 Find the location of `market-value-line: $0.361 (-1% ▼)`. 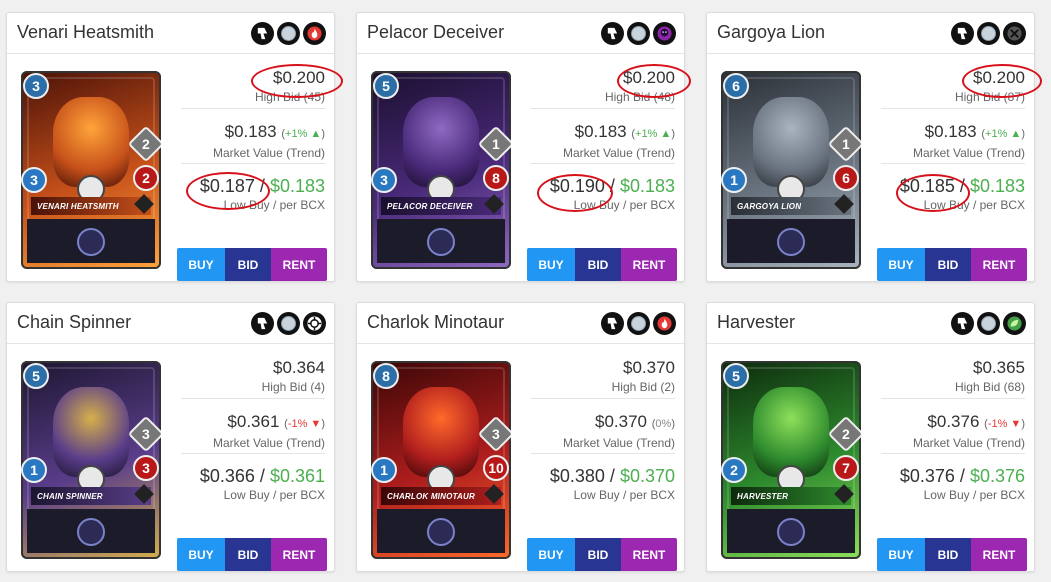

market-value-line: $0.361 (-1% ▼) is located at coordinates (253, 423).